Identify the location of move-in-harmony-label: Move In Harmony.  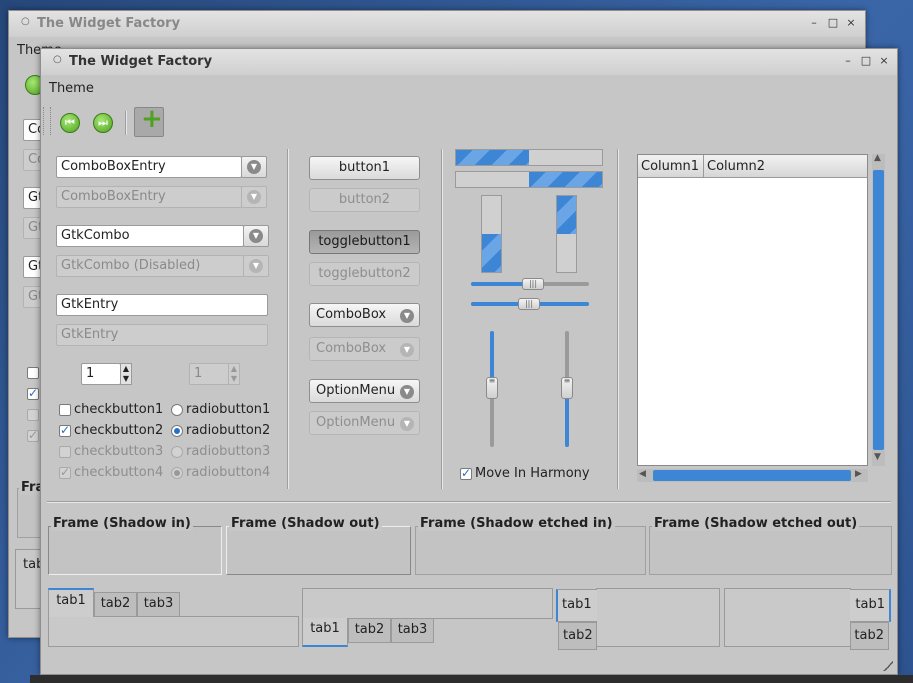
(532, 473).